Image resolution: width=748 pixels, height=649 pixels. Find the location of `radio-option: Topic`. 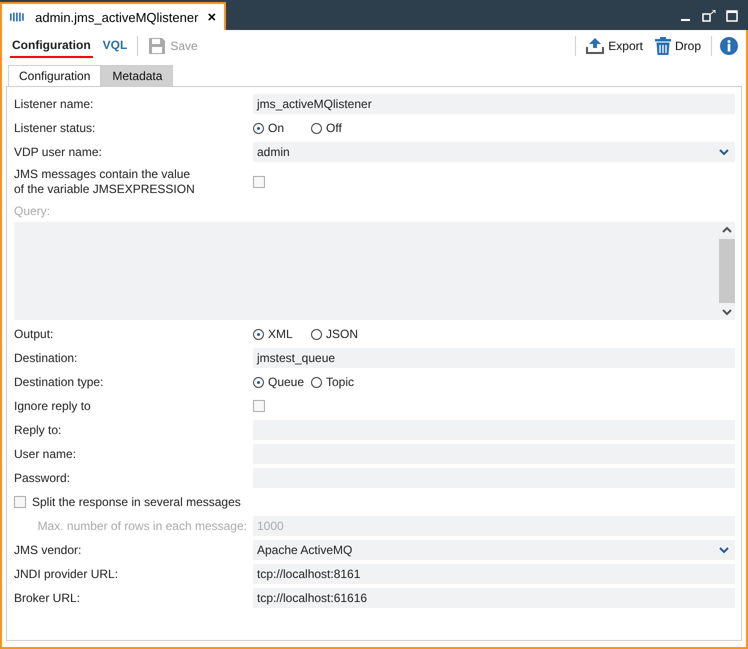

radio-option: Topic is located at coordinates (340, 382).